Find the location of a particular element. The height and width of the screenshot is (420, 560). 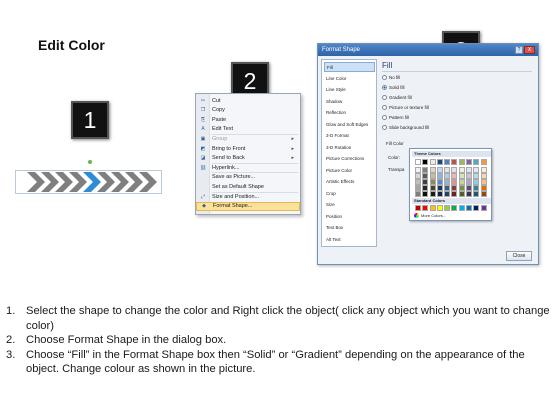

step-badge-1: 1 is located at coordinates (90, 120).